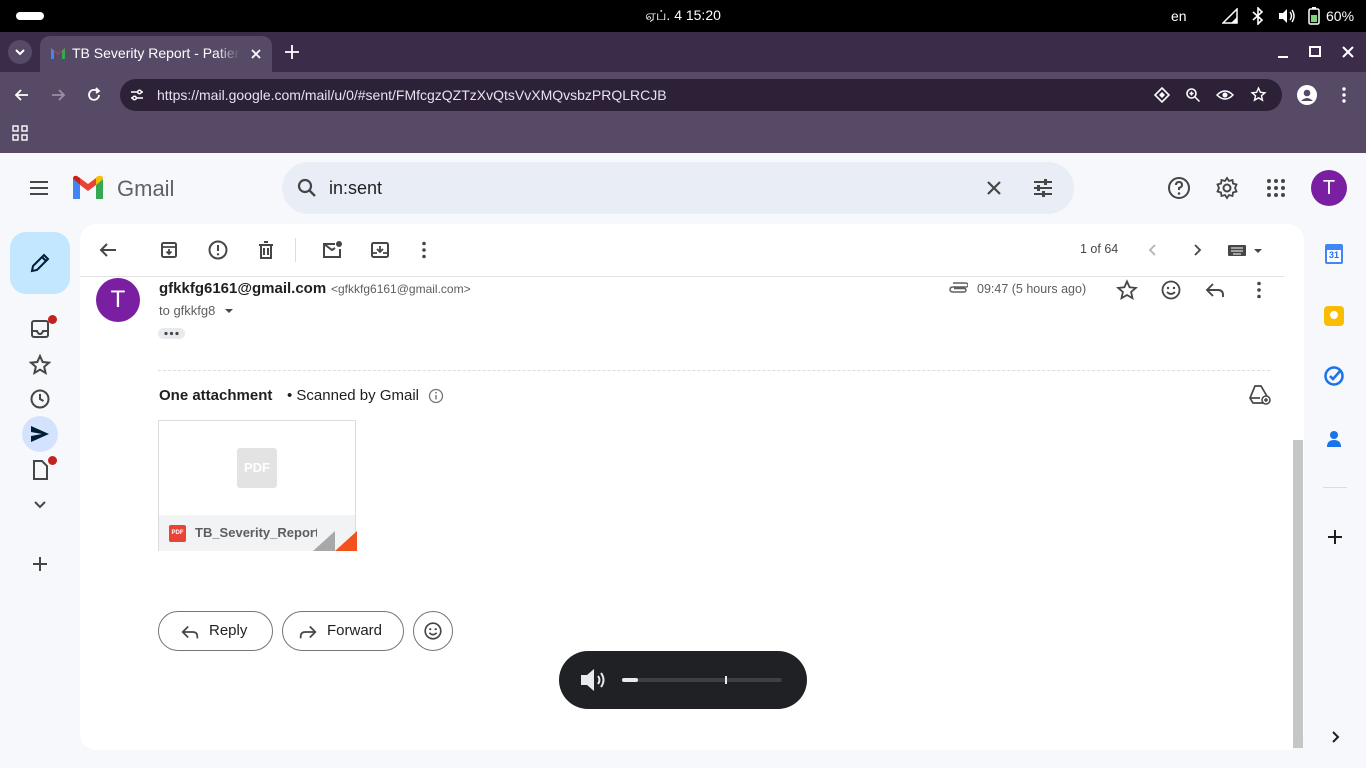  What do you see at coordinates (266, 250) in the screenshot?
I see `delete-trash-icon` at bounding box center [266, 250].